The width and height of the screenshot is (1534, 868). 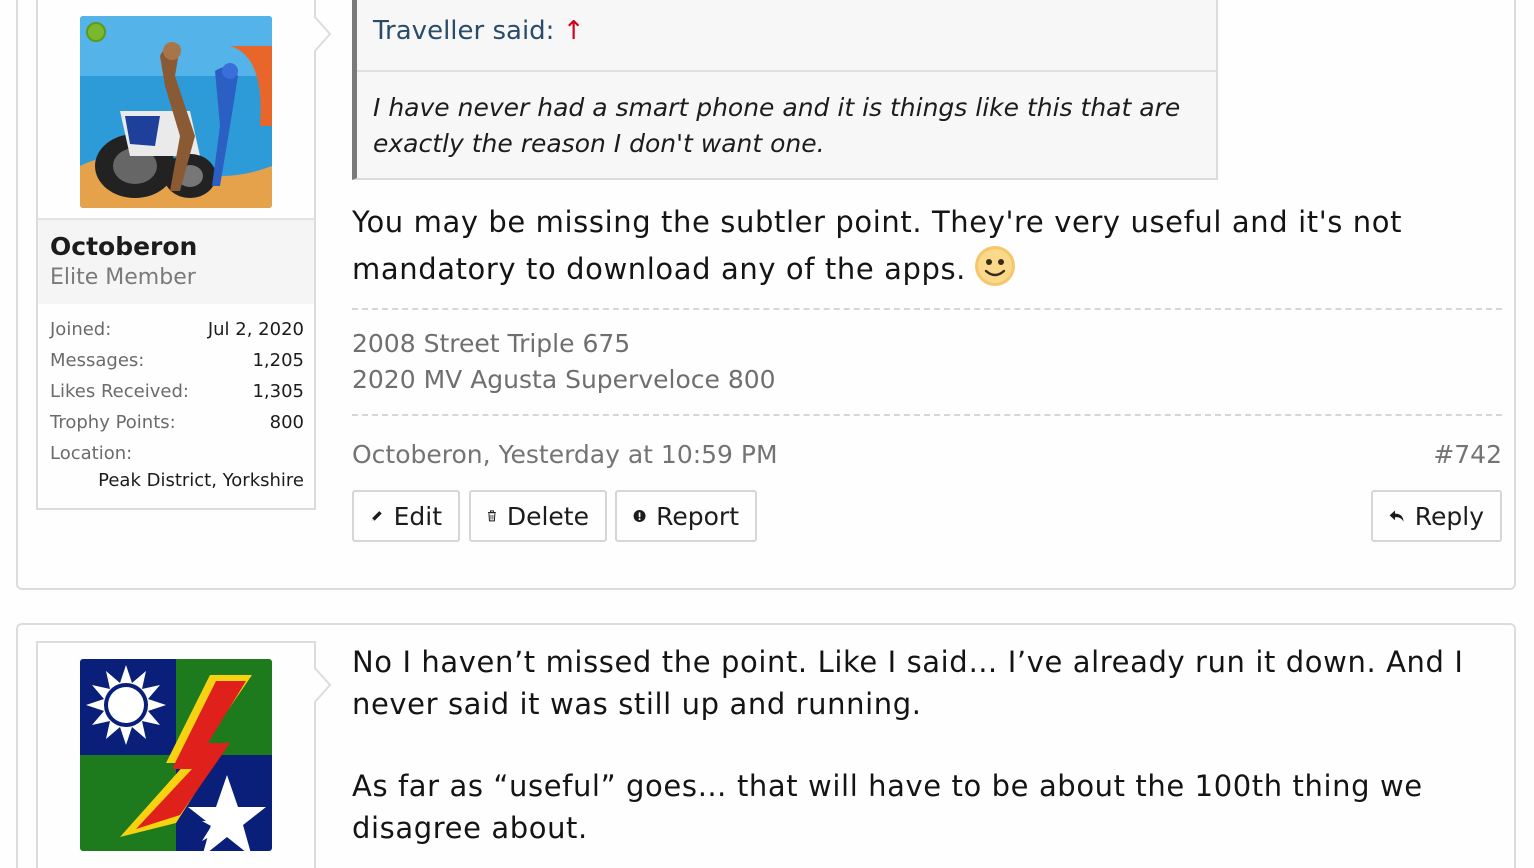 What do you see at coordinates (255, 329) in the screenshot?
I see `stat-value: Jul 2, 2020` at bounding box center [255, 329].